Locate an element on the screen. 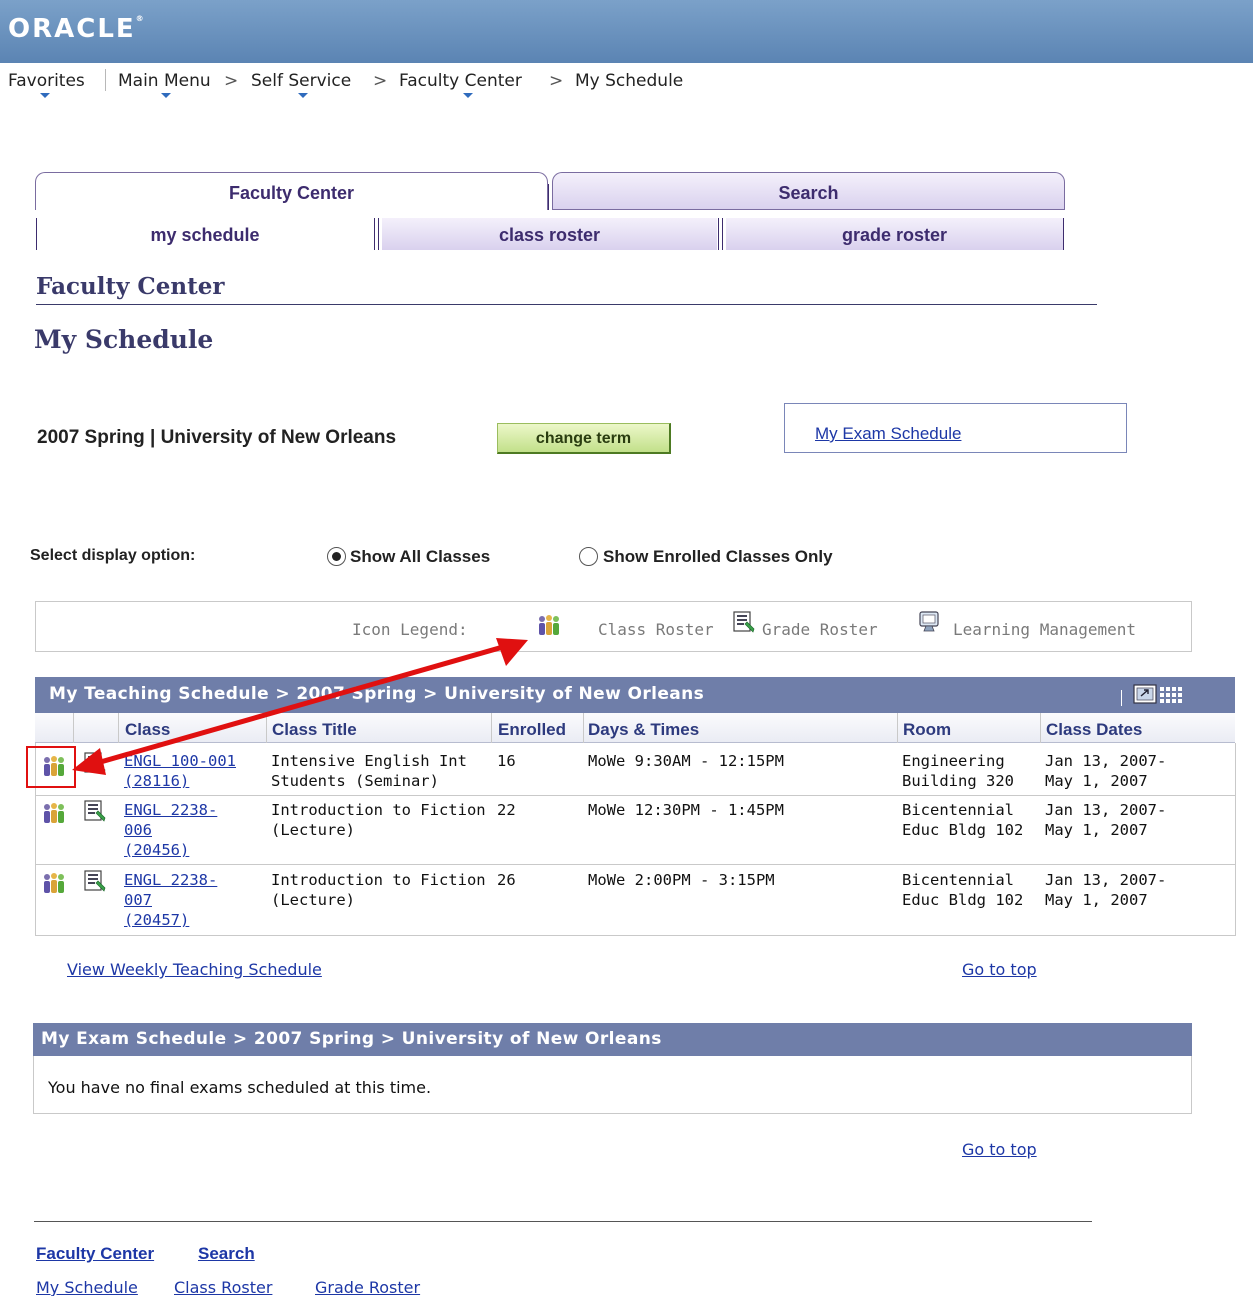 This screenshot has width=1253, height=1296. legend-learning-management-label: Learning Management is located at coordinates (1045, 629).